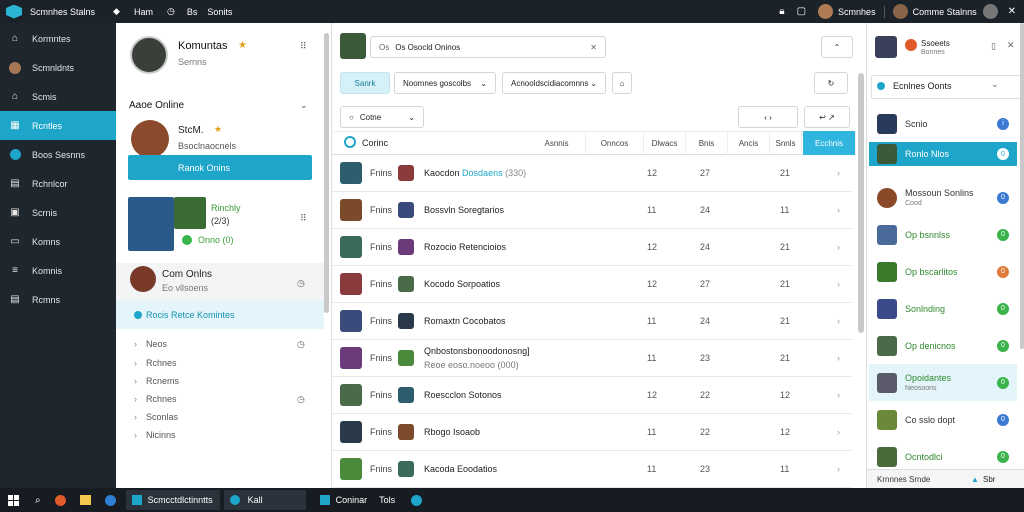 This screenshot has width=1024, height=512. What do you see at coordinates (827, 117) in the screenshot?
I see `nav-next-button: ↩ ↗` at bounding box center [827, 117].